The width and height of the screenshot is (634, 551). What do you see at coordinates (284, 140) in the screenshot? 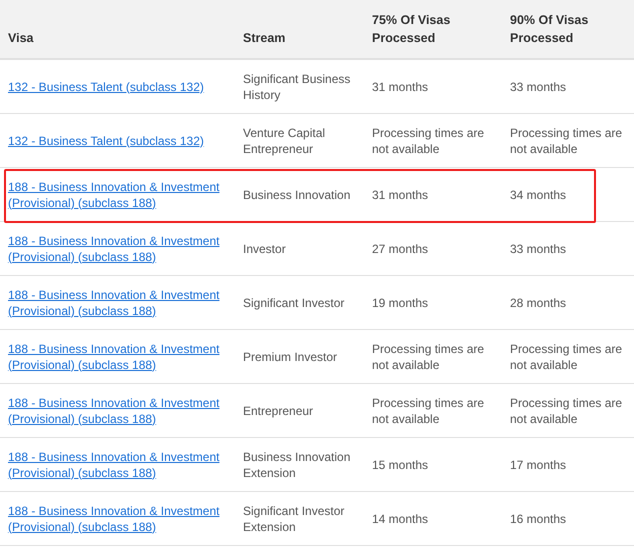
I see `stream-cell-text: Venture Capital Entrepreneur` at bounding box center [284, 140].